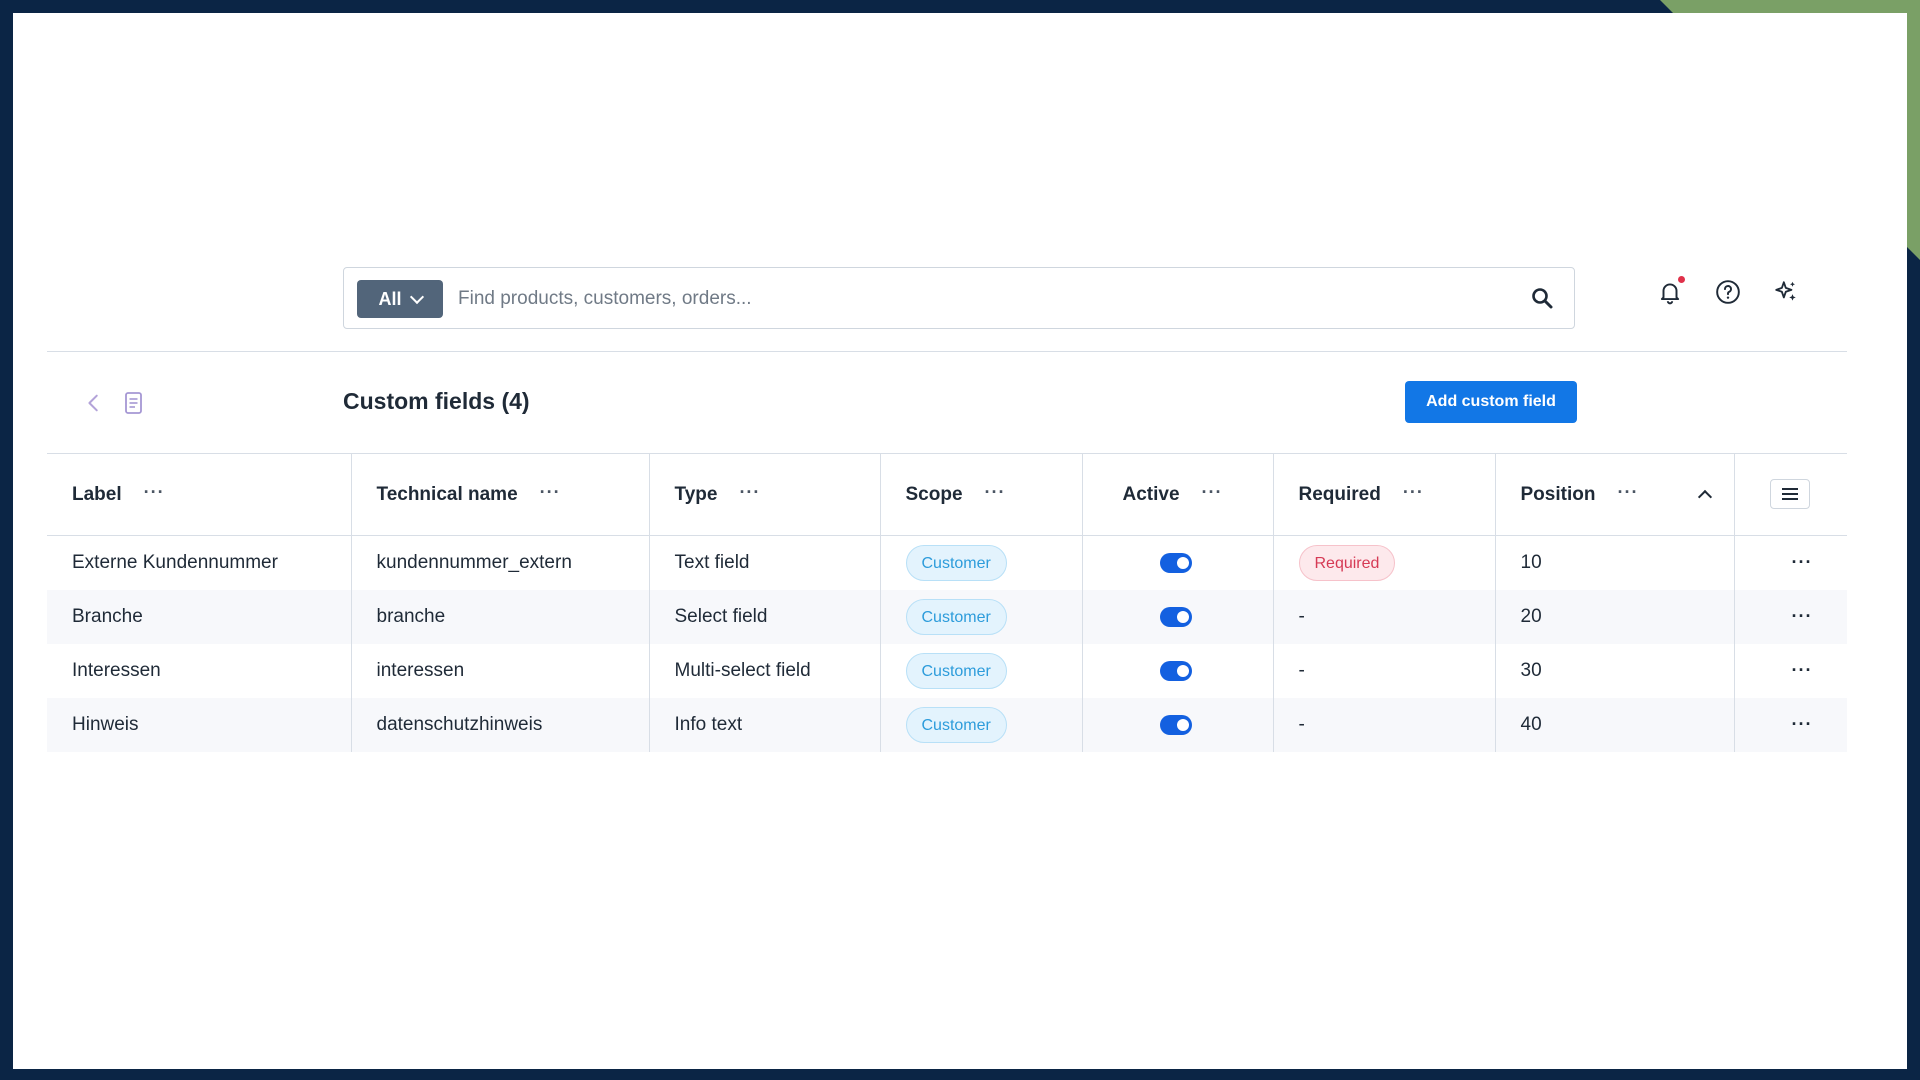 Image resolution: width=1920 pixels, height=1080 pixels. I want to click on cell-label: Hinweis, so click(199, 725).